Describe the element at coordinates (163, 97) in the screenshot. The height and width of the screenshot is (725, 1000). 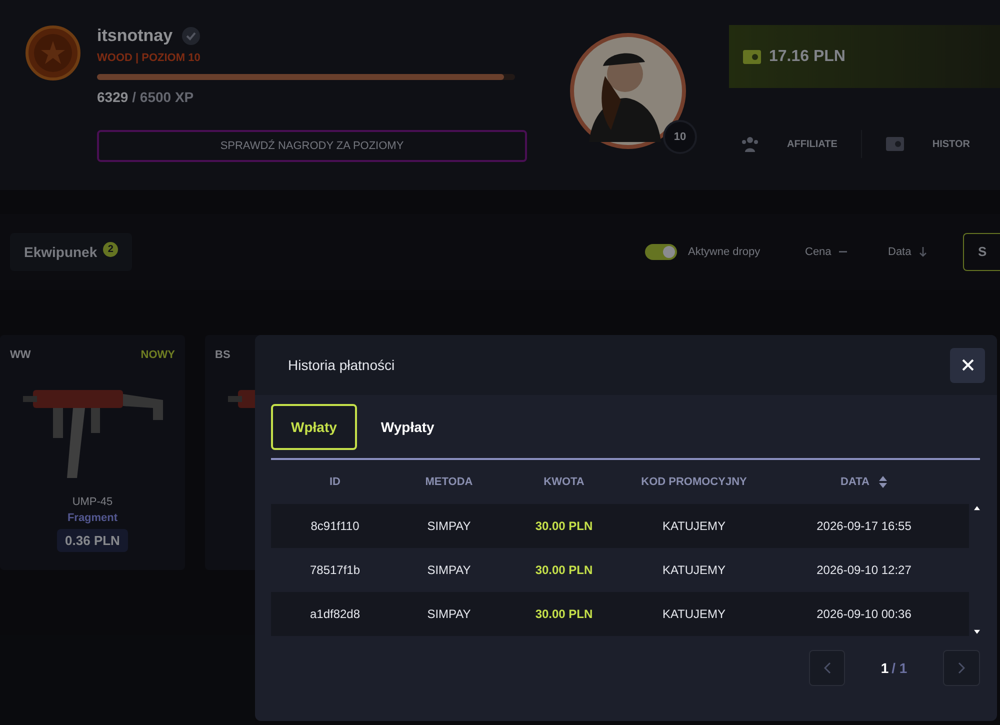
I see `xp-total: / 6500 XP` at that location.